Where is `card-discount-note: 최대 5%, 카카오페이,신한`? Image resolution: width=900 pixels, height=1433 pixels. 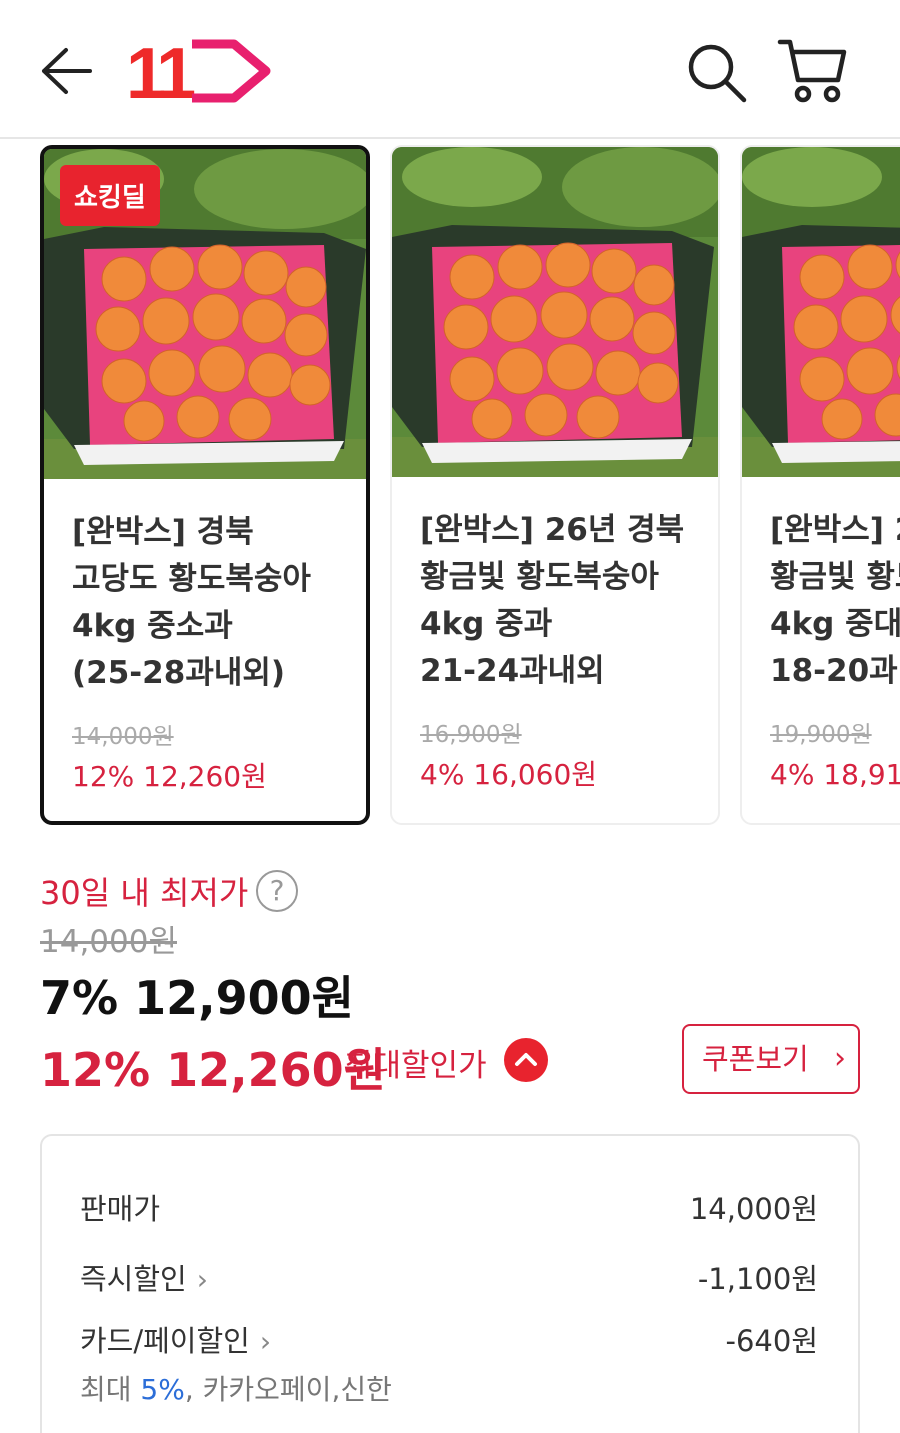 card-discount-note: 최대 5%, 카카오페이,신한 is located at coordinates (236, 1388).